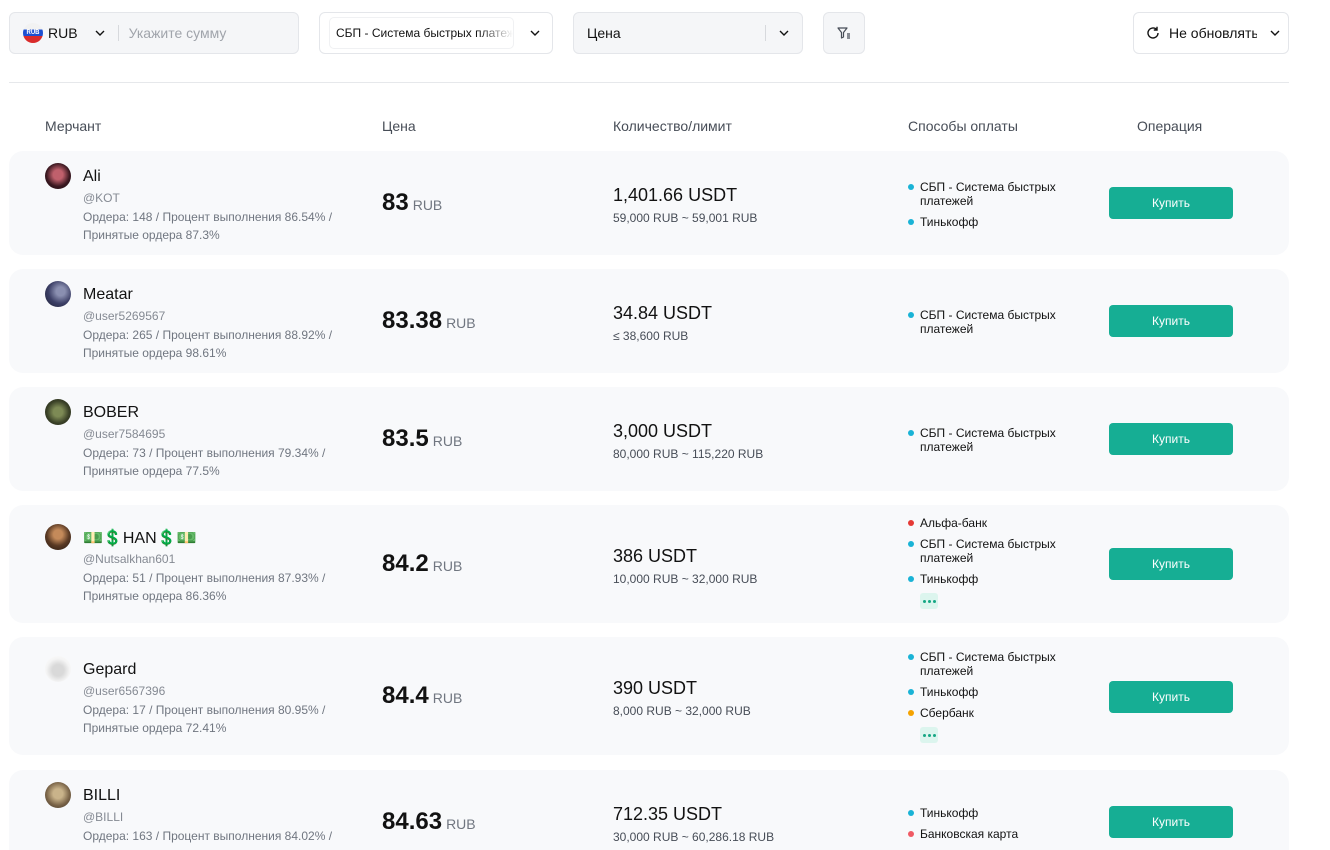 The height and width of the screenshot is (850, 1330). What do you see at coordinates (124, 316) in the screenshot?
I see `merchant-handle: @user5269567` at bounding box center [124, 316].